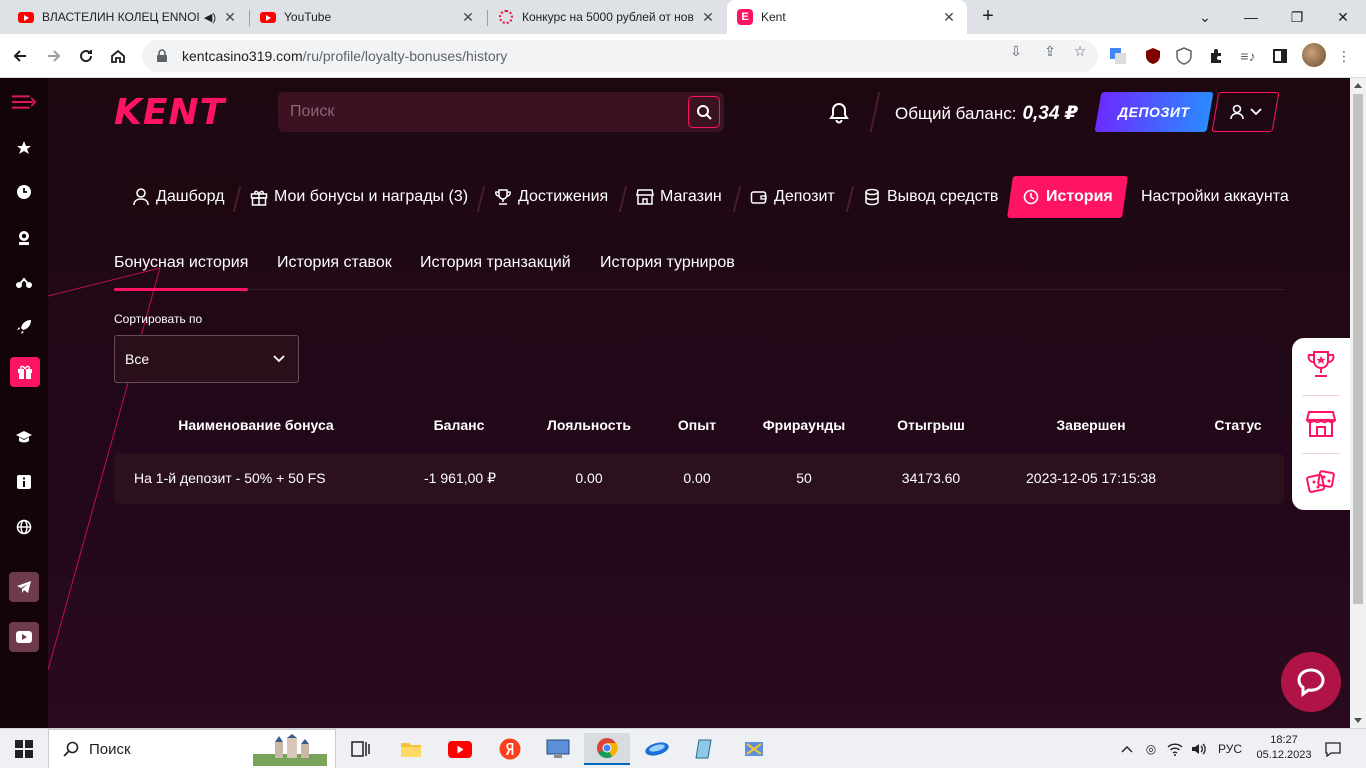  What do you see at coordinates (20, 56) in the screenshot?
I see `back-button` at bounding box center [20, 56].